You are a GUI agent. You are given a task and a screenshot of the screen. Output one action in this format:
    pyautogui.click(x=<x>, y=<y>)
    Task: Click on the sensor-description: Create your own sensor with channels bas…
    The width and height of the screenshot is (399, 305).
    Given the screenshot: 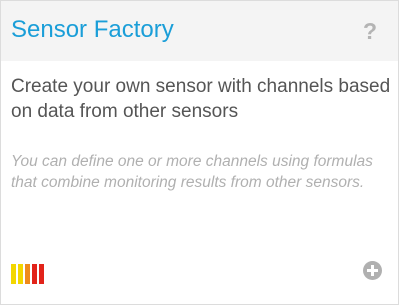 What is the action you would take?
    pyautogui.click(x=201, y=99)
    